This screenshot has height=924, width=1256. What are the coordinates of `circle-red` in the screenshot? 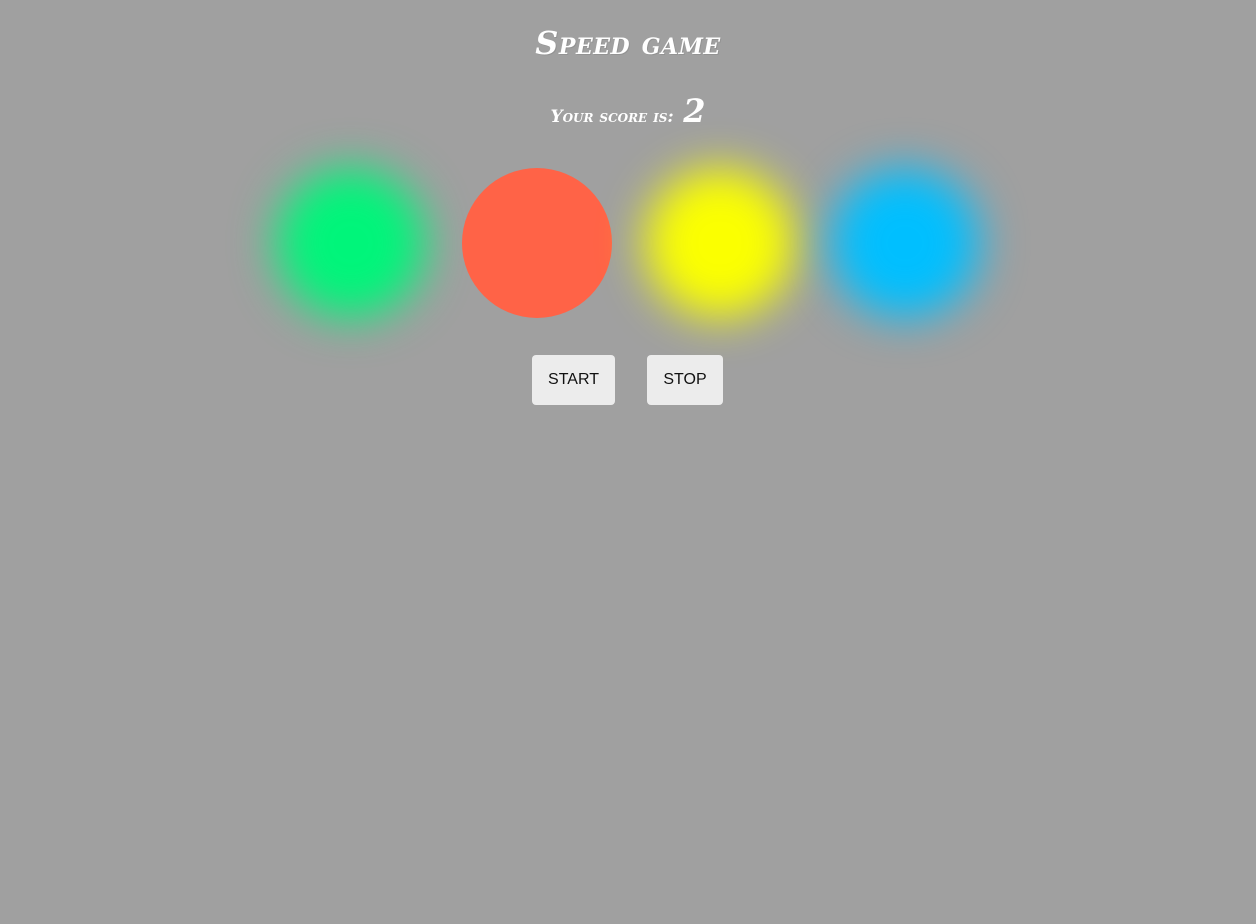 It's located at (537, 243).